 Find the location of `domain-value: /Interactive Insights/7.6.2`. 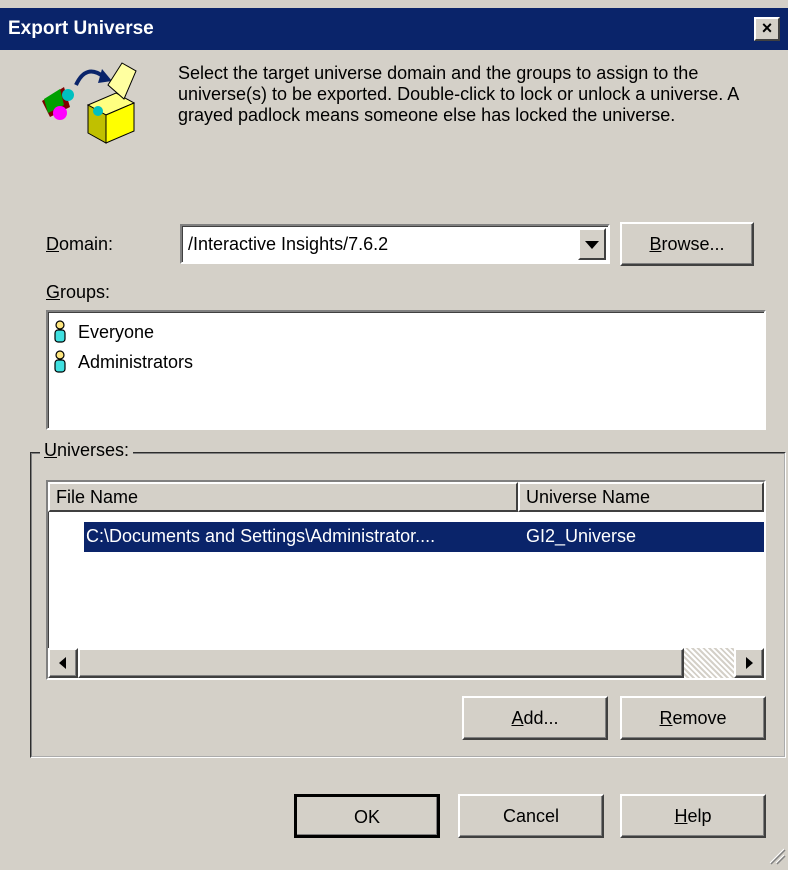

domain-value: /Interactive Insights/7.6.2 is located at coordinates (288, 244).